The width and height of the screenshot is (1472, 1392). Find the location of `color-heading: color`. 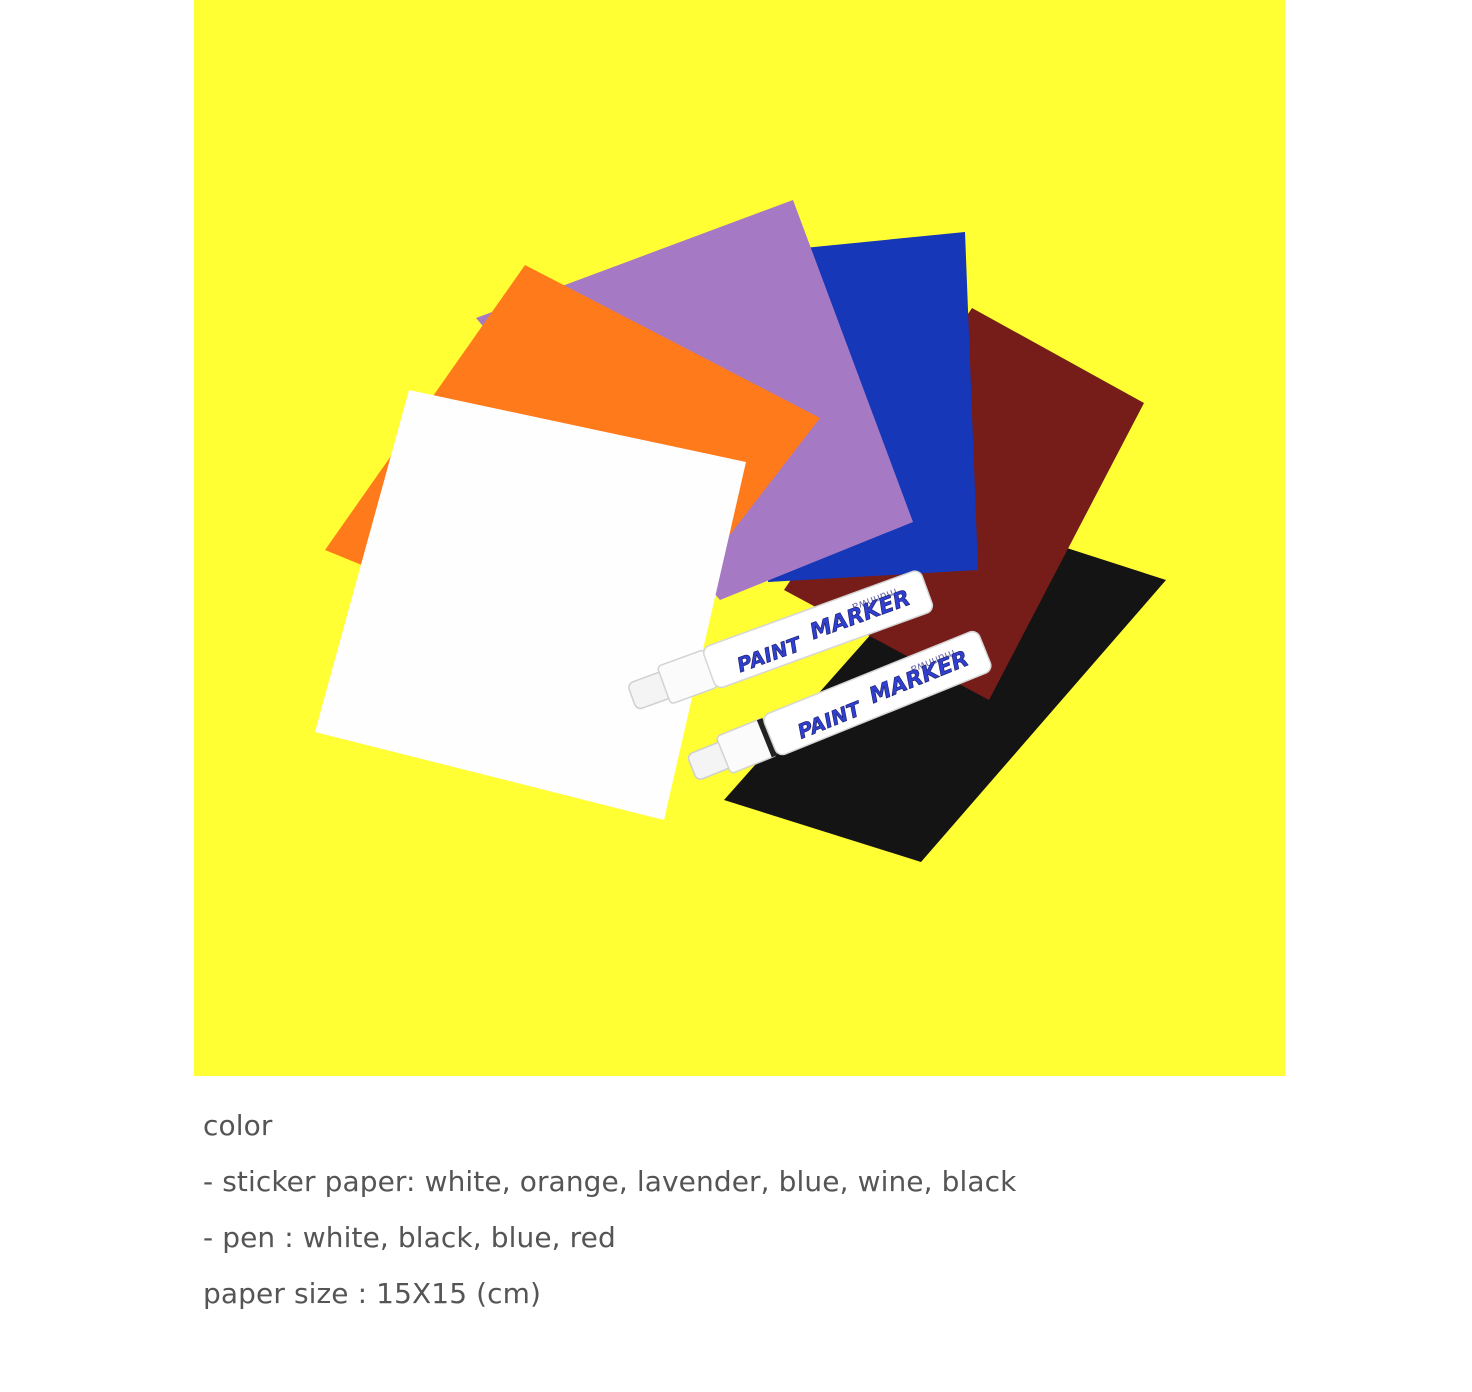

color-heading: color is located at coordinates (238, 1125).